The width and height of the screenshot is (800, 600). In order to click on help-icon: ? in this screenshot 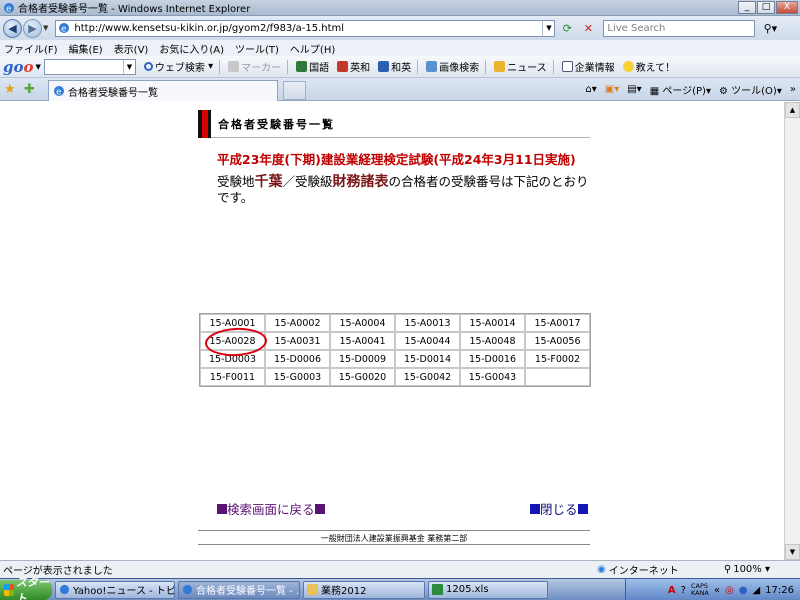, I will do `click(683, 590)`.